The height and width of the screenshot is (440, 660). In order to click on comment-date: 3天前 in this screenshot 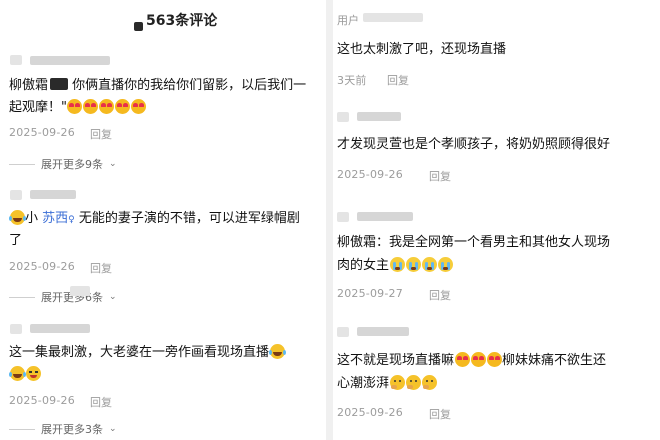, I will do `click(352, 80)`.